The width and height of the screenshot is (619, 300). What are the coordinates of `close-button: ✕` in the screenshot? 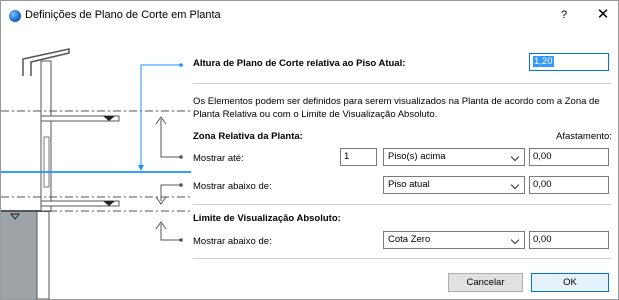 It's located at (603, 15).